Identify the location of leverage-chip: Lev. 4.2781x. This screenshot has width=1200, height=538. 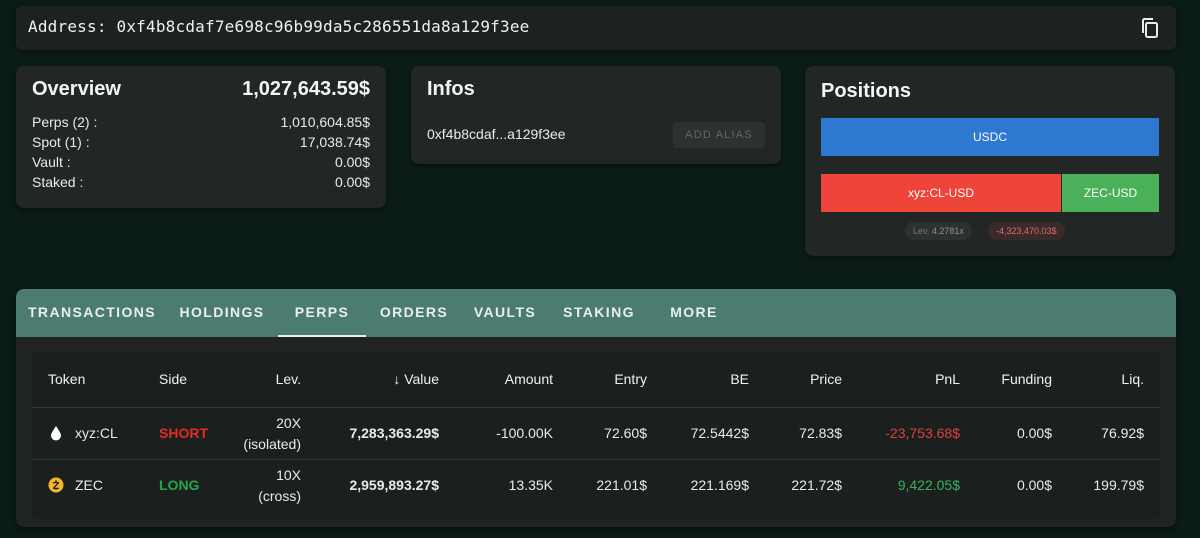
(938, 231).